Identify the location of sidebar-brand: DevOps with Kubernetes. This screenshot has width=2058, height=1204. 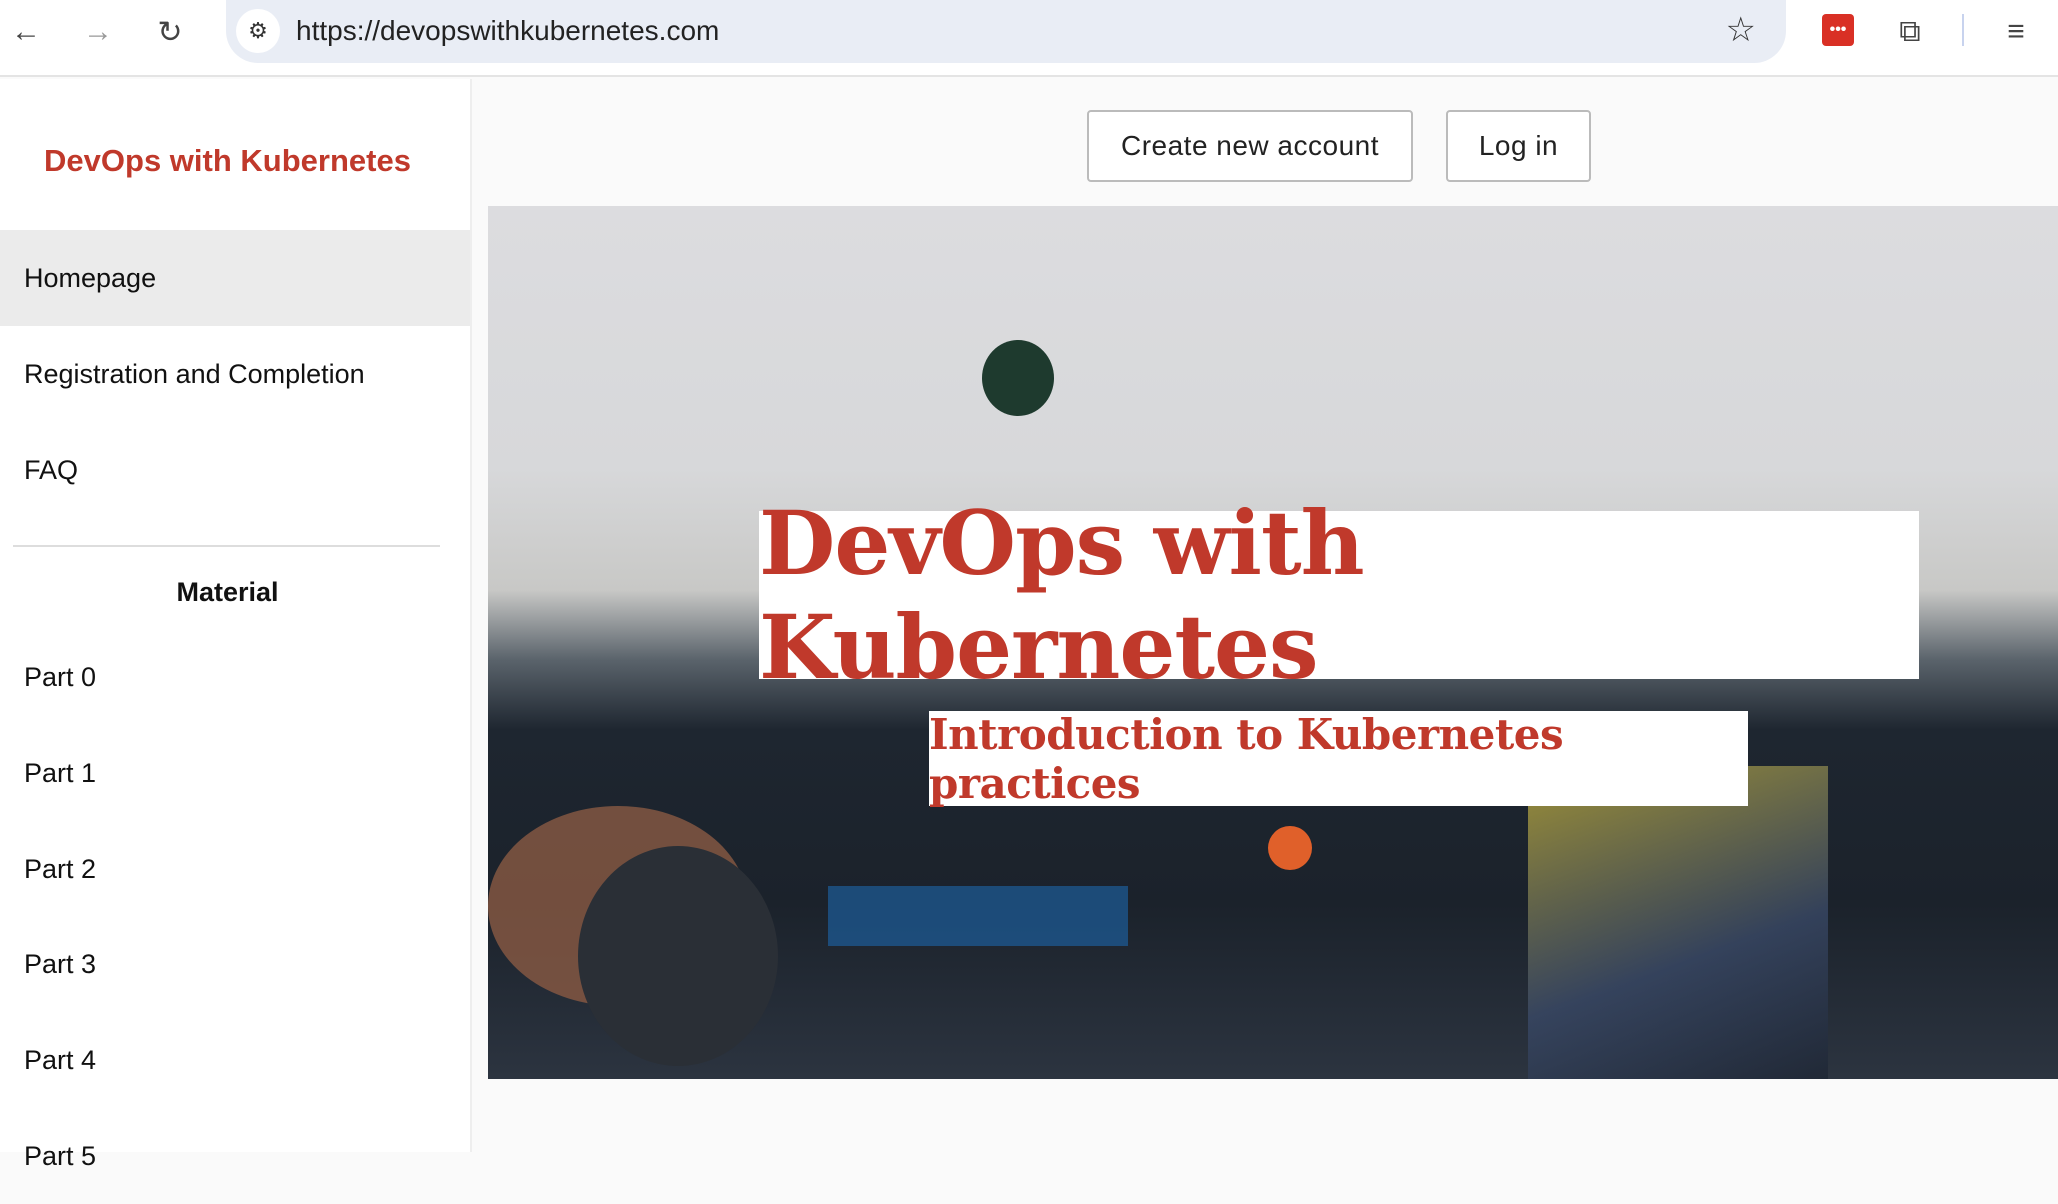
(227, 161).